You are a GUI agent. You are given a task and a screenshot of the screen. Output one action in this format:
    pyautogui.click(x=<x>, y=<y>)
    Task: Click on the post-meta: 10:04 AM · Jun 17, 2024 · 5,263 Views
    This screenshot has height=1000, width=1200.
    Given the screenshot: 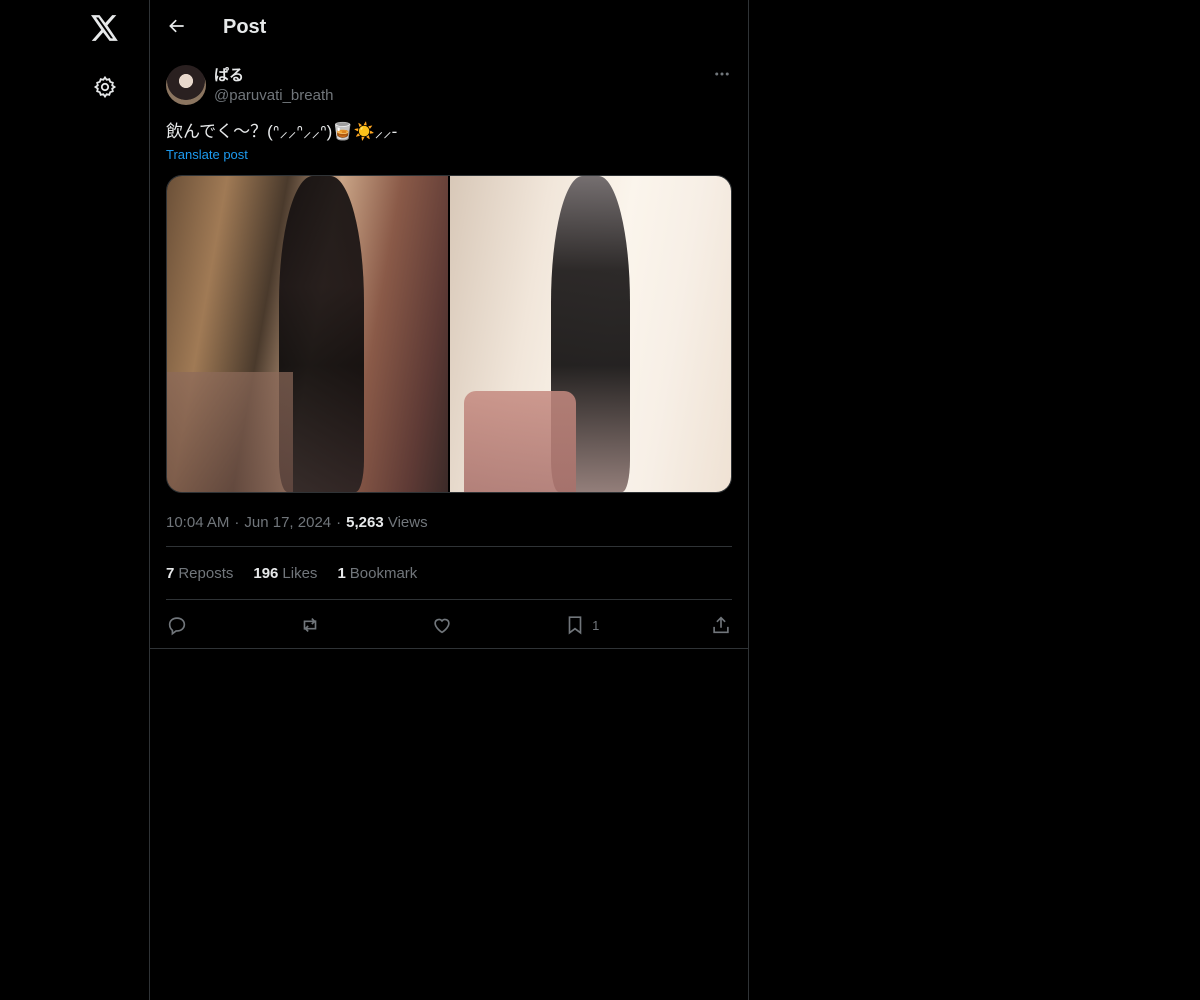 What is the action you would take?
    pyautogui.click(x=297, y=523)
    